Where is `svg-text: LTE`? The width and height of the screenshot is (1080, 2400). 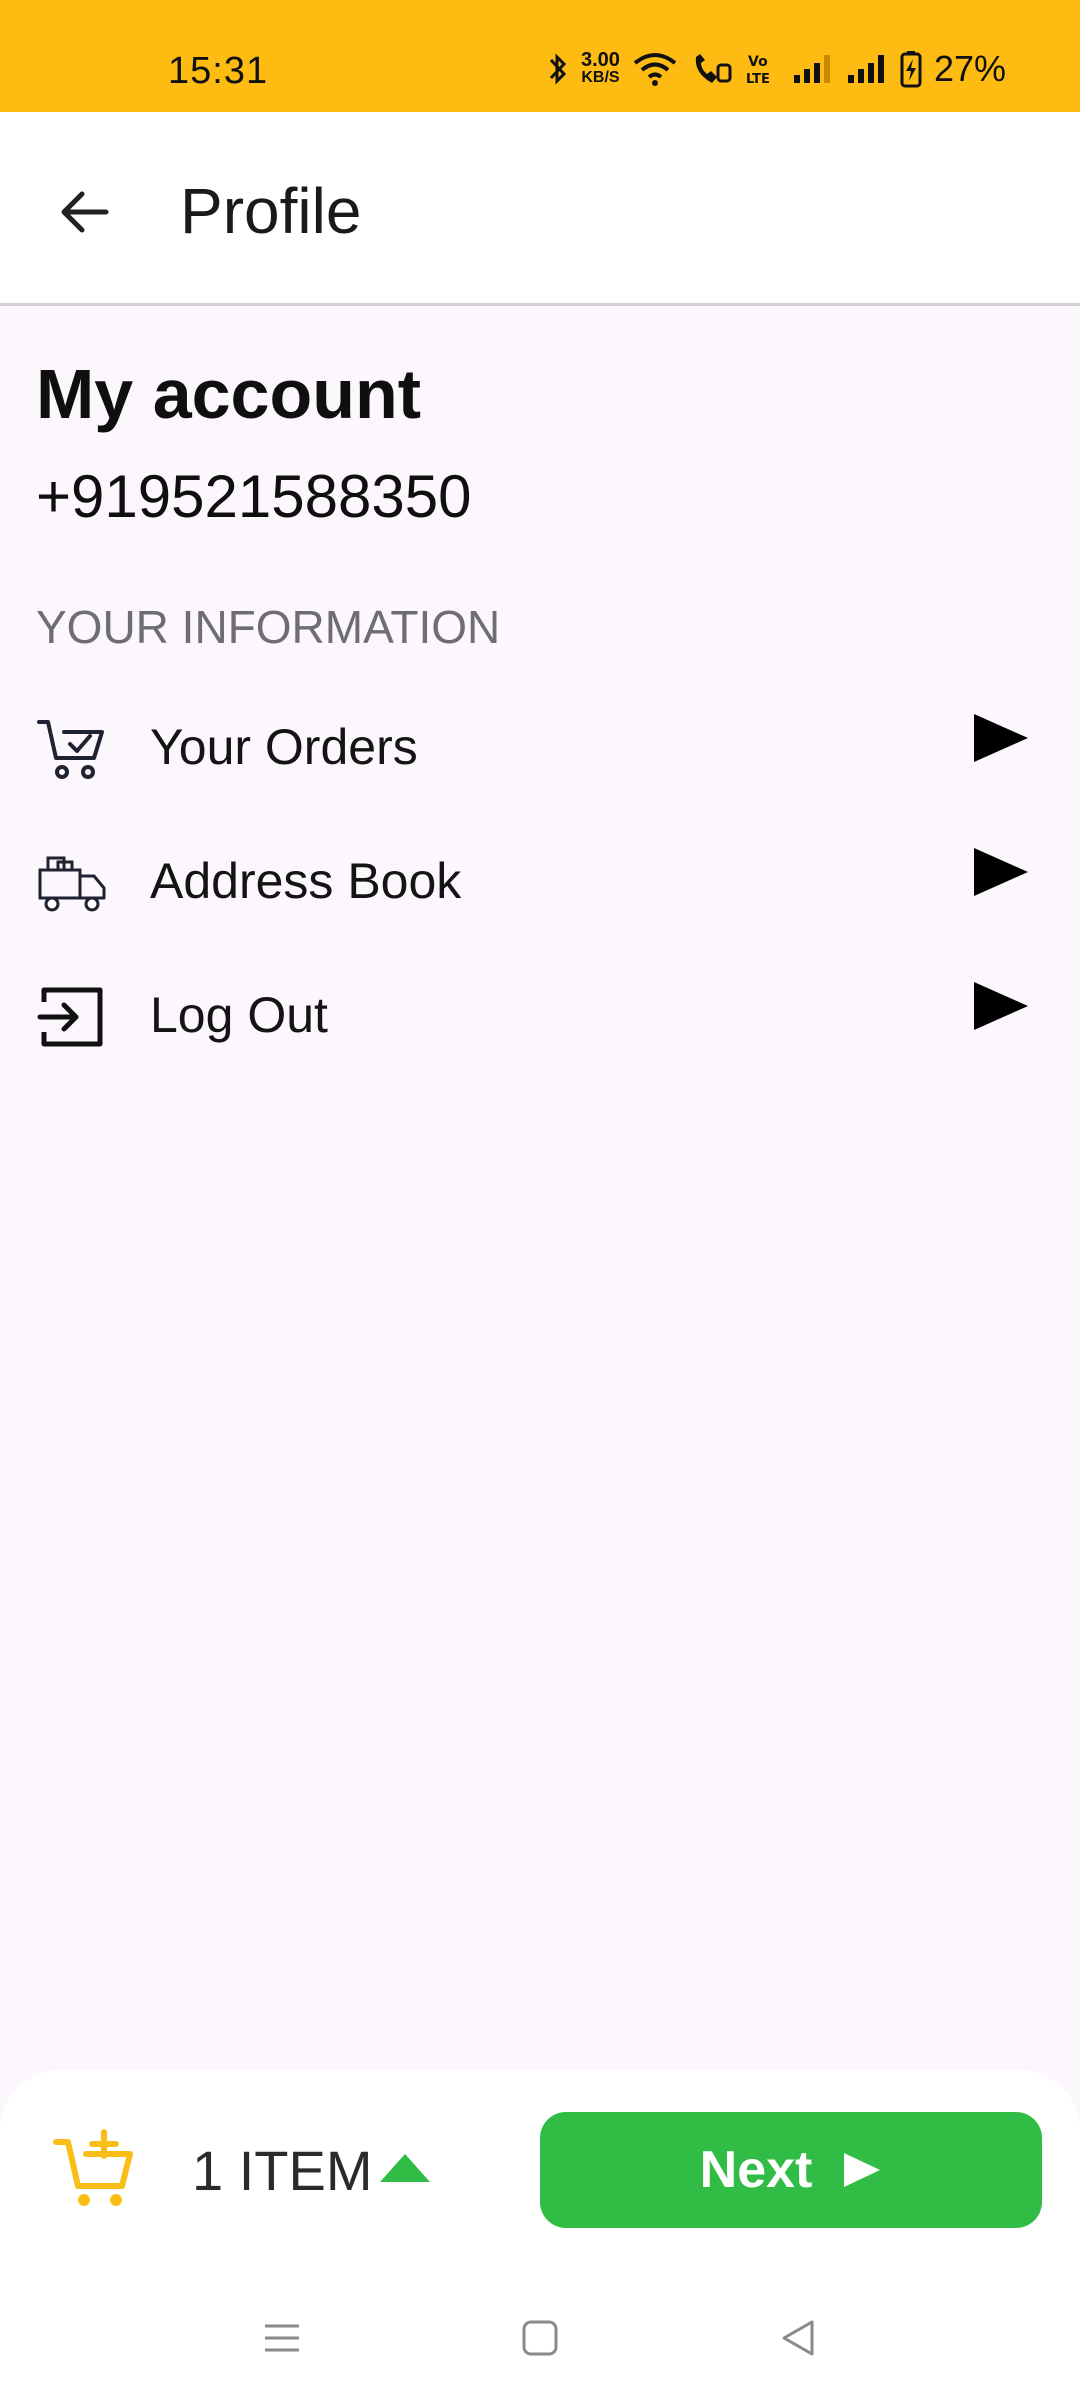 svg-text: LTE is located at coordinates (758, 79).